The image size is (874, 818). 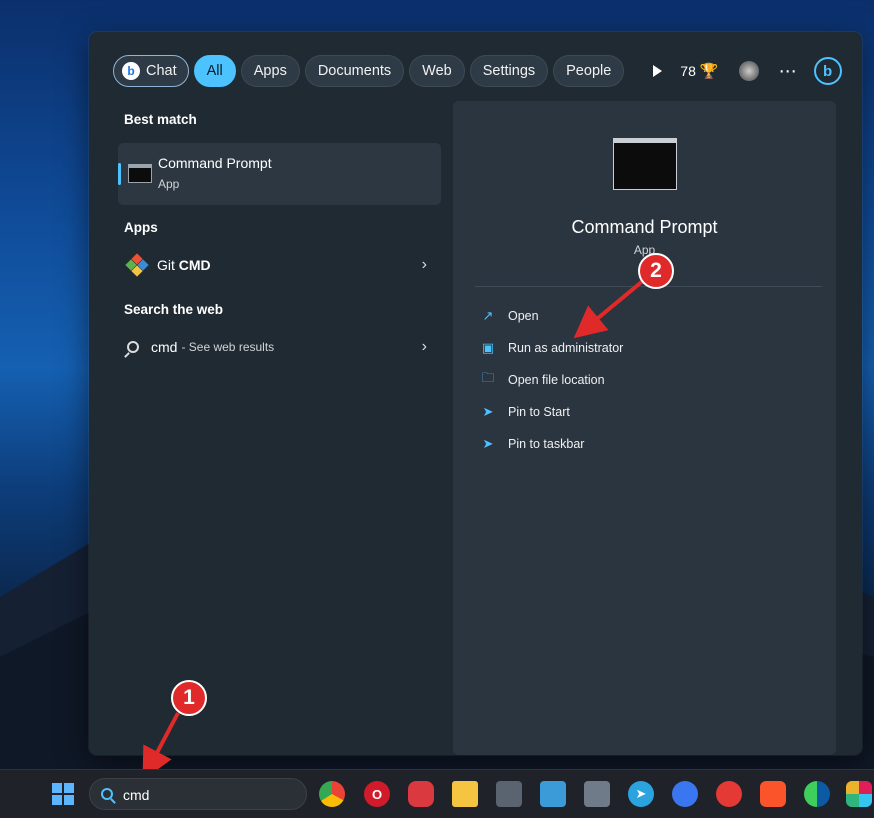 What do you see at coordinates (119, 174) in the screenshot?
I see `selection-indicator` at bounding box center [119, 174].